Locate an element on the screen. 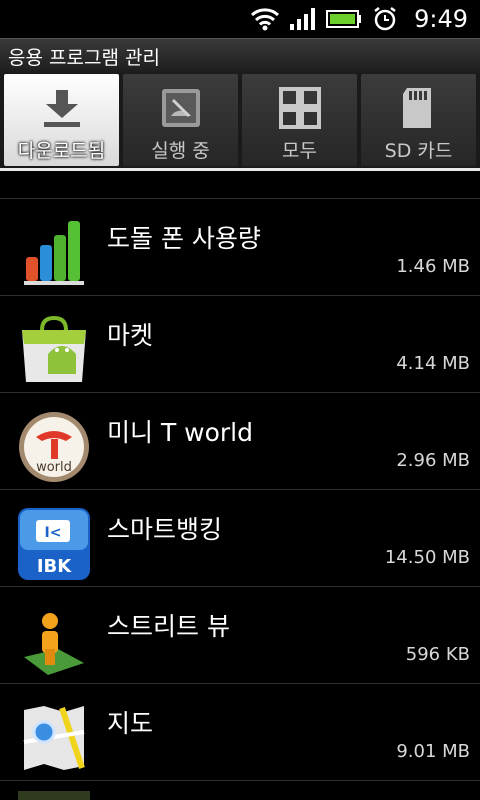 This screenshot has width=480, height=800. wifi-icon is located at coordinates (265, 19).